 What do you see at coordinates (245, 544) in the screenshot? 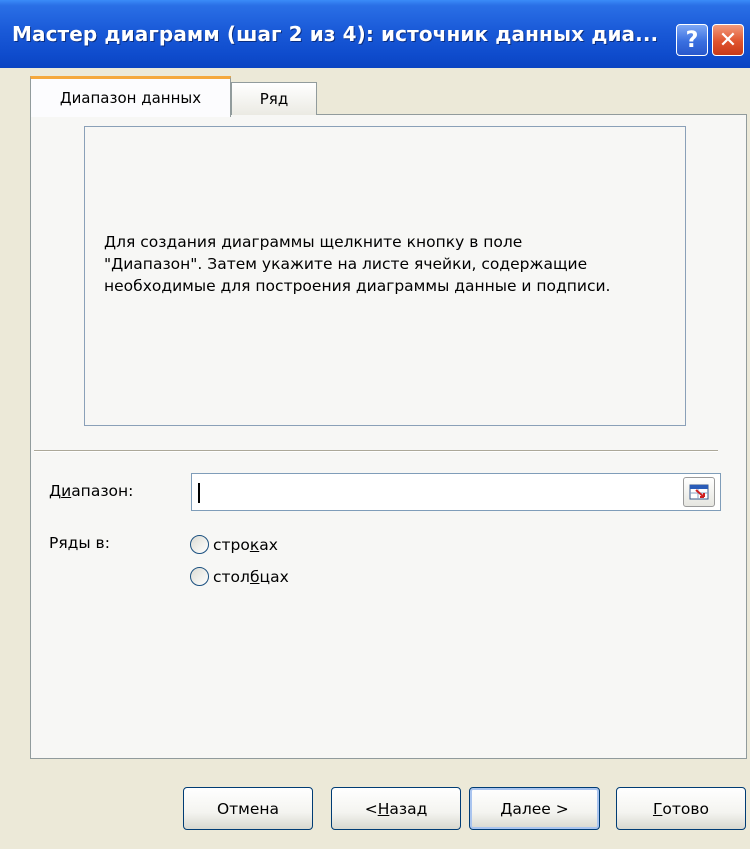
I see `radio-label-rows: строках` at bounding box center [245, 544].